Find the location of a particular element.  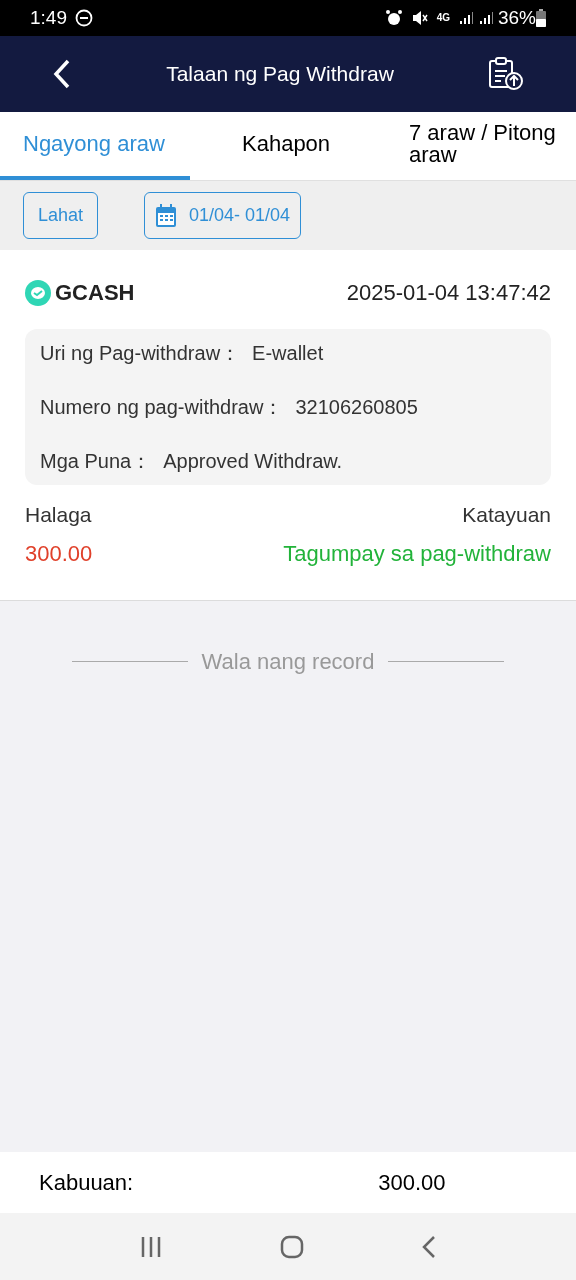

detail-value: Approved Withdraw. is located at coordinates (253, 461).